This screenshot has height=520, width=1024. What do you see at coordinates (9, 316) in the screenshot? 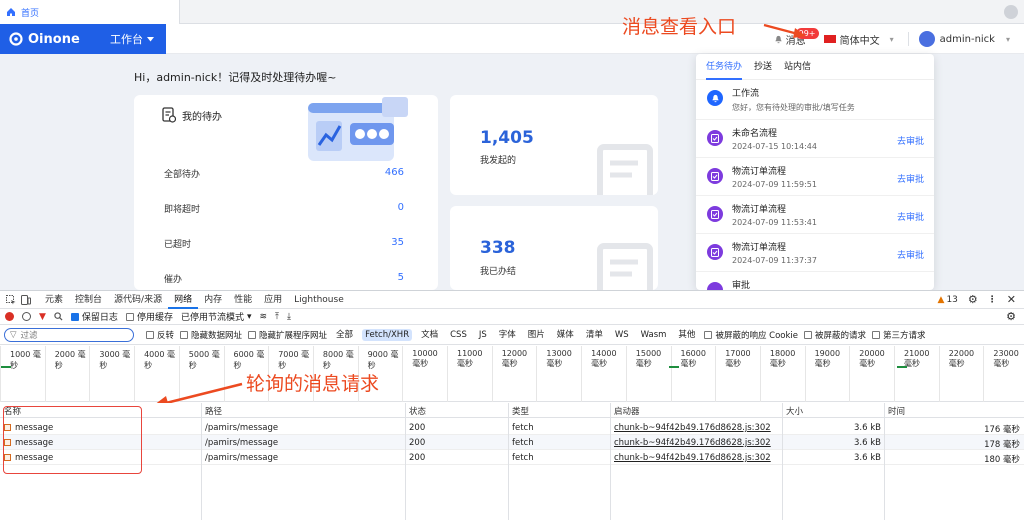
I see `record-icon` at bounding box center [9, 316].